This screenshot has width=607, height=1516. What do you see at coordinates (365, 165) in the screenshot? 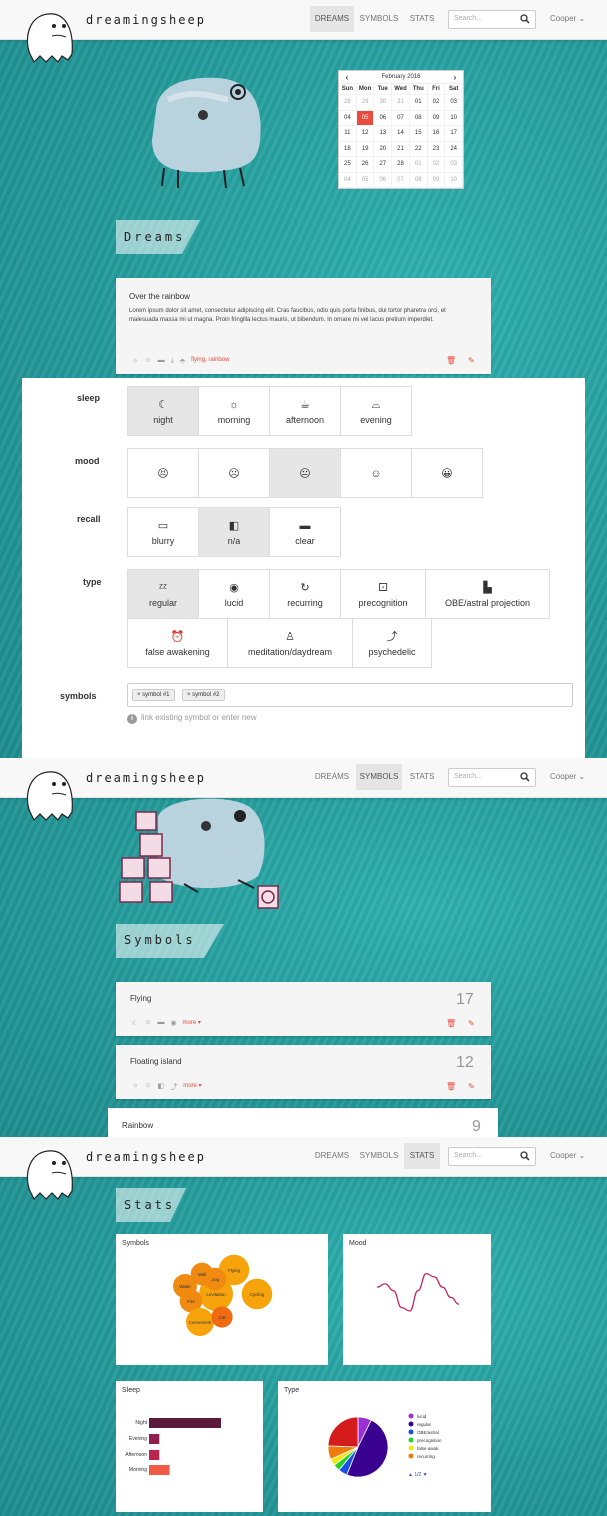
I see `calendar-day: 26` at bounding box center [365, 165].